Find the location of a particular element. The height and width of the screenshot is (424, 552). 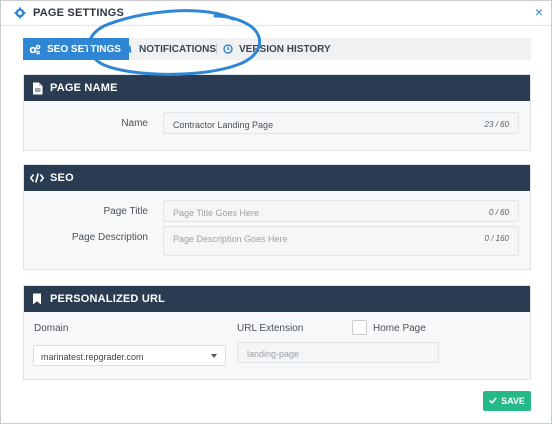

save-label: SAVE is located at coordinates (513, 401).